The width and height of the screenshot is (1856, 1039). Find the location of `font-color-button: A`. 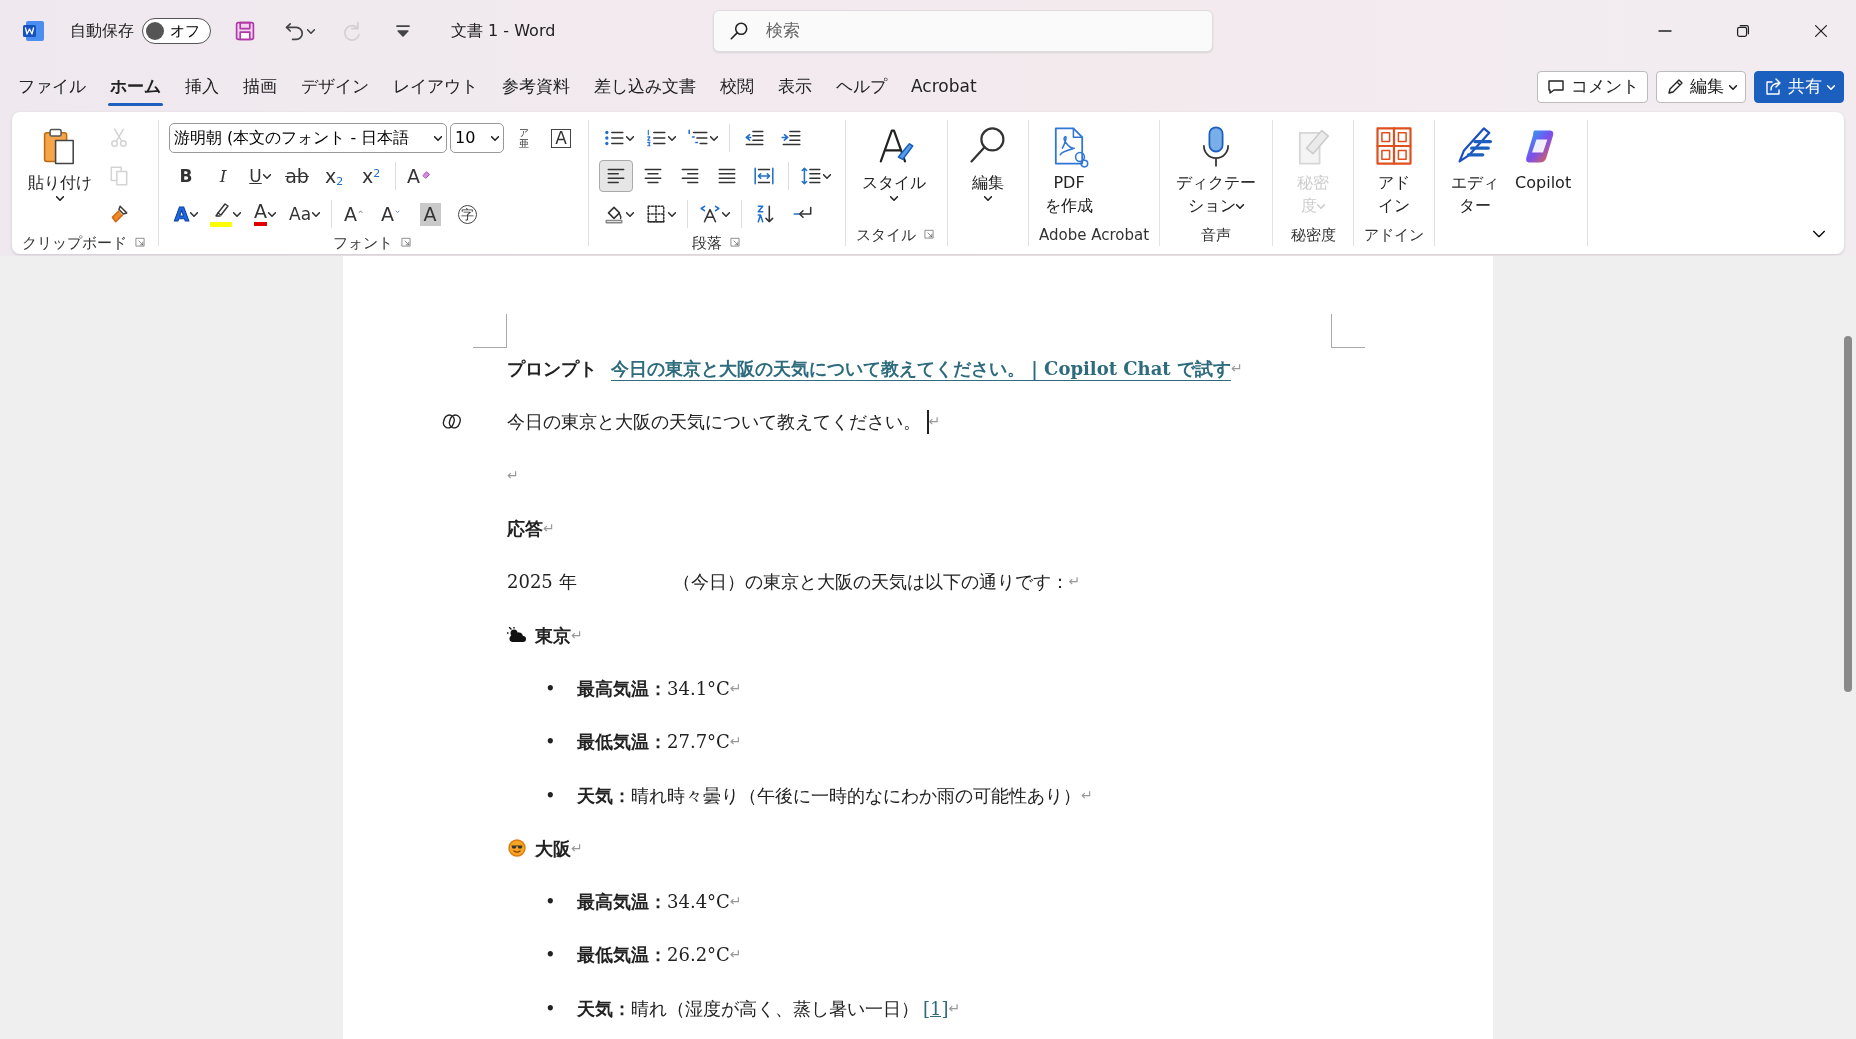

font-color-button: A is located at coordinates (265, 214).